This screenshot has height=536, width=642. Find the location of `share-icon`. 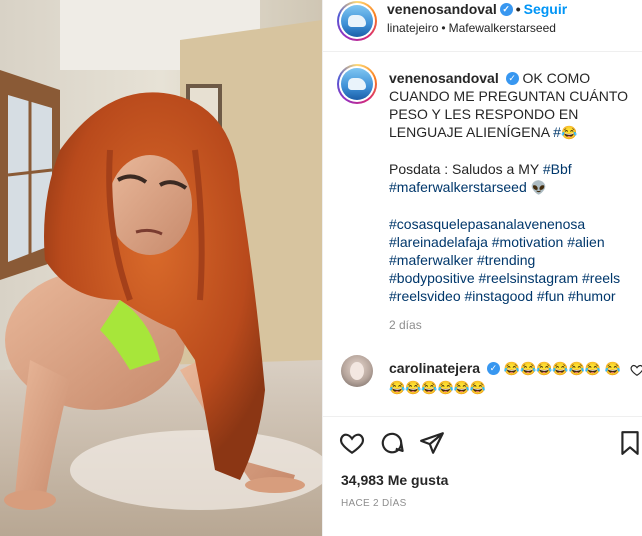

share-icon is located at coordinates (432, 443).